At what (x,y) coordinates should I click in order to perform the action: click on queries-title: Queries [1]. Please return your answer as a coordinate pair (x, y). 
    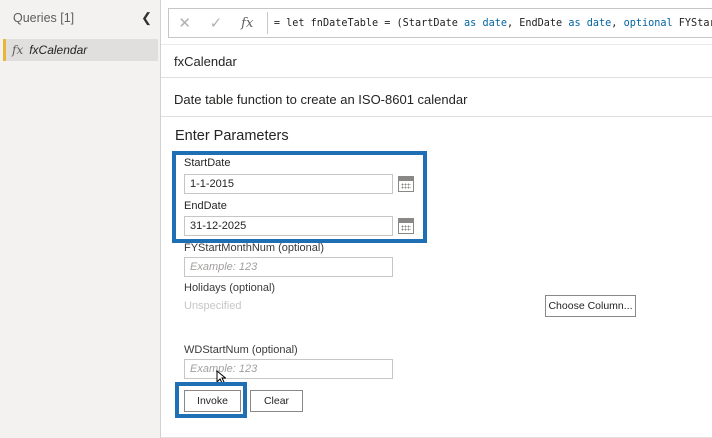
    Looking at the image, I should click on (44, 18).